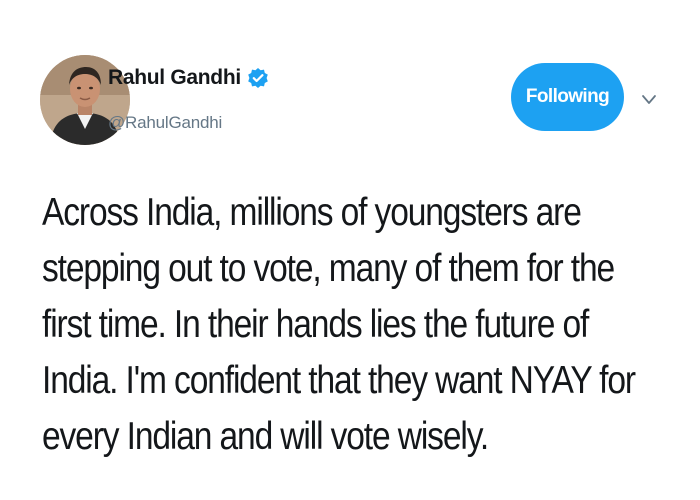 This screenshot has height=500, width=700. I want to click on verified-badge-icon, so click(258, 78).